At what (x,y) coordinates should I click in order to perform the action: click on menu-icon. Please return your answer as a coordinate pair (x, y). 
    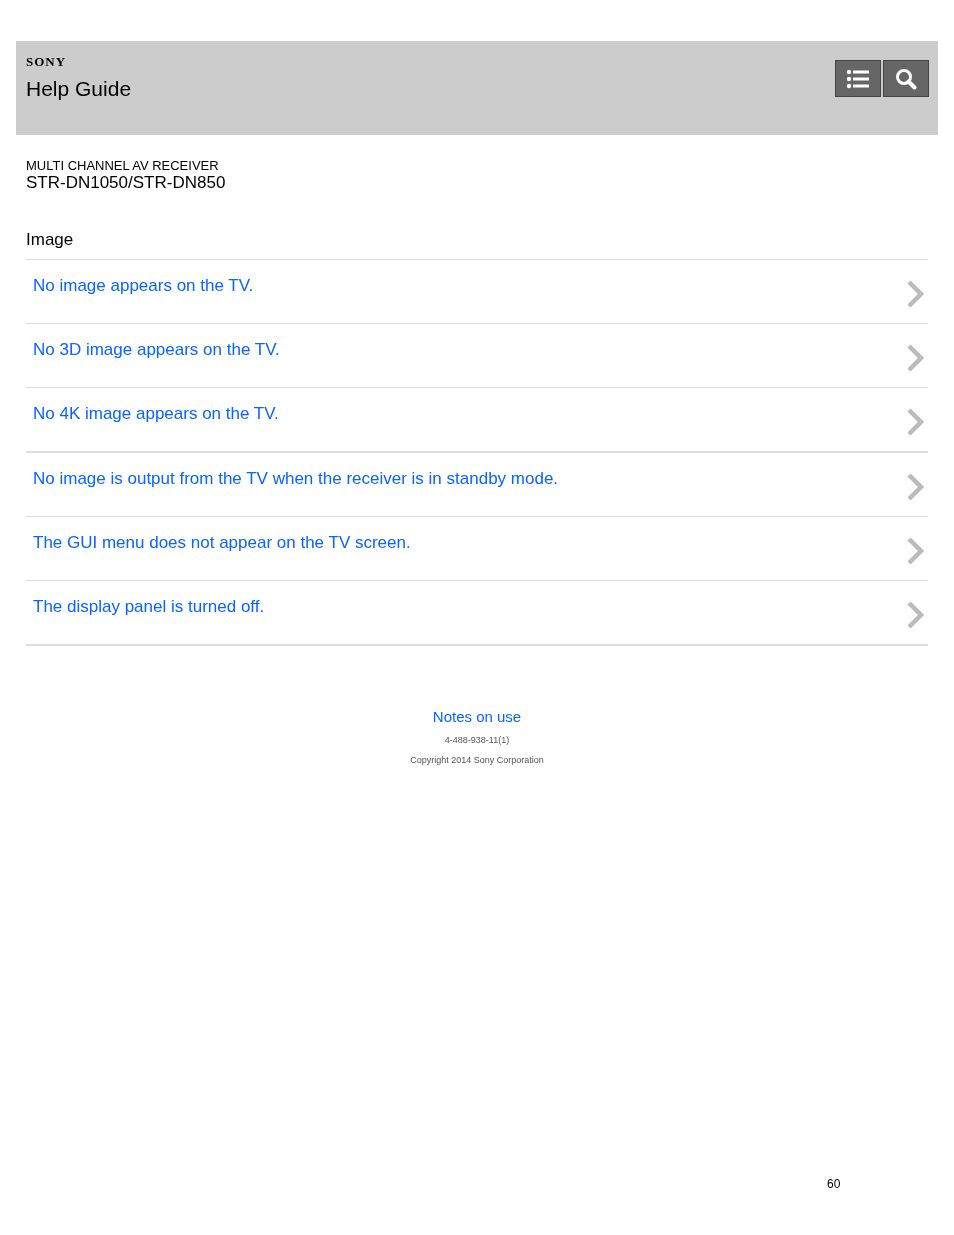
    Looking at the image, I should click on (858, 78).